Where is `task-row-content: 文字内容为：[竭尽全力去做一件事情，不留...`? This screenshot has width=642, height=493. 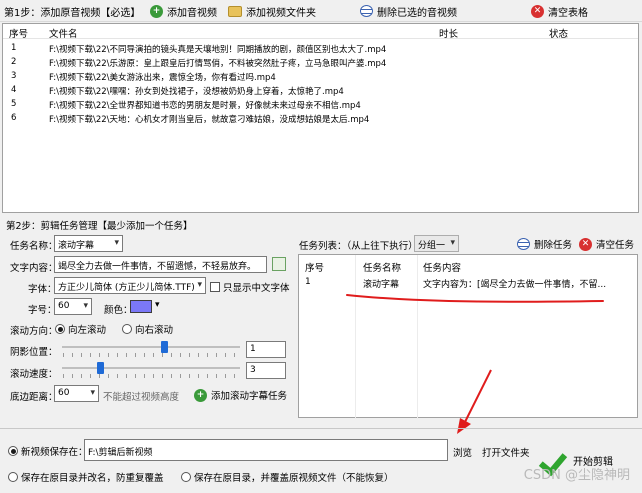
task-row-content: 文字内容为：[竭尽全力去做一件事情，不留... is located at coordinates (515, 285).